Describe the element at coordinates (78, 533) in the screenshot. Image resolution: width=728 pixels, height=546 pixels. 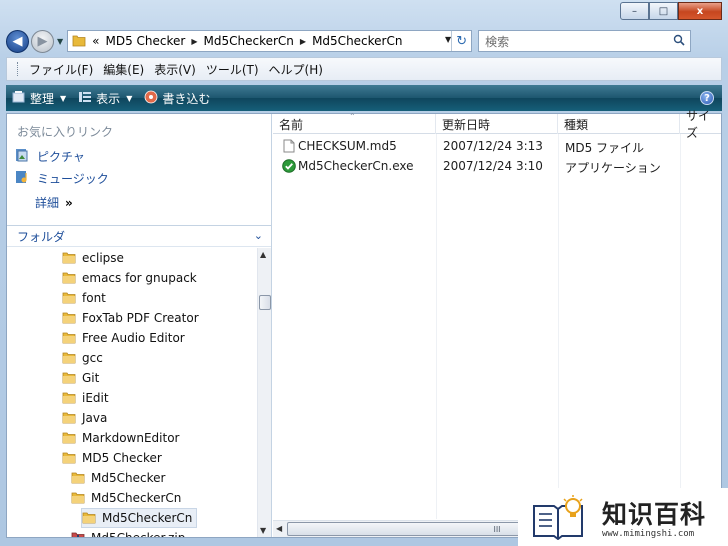
I see `zip-folder-icon` at that location.